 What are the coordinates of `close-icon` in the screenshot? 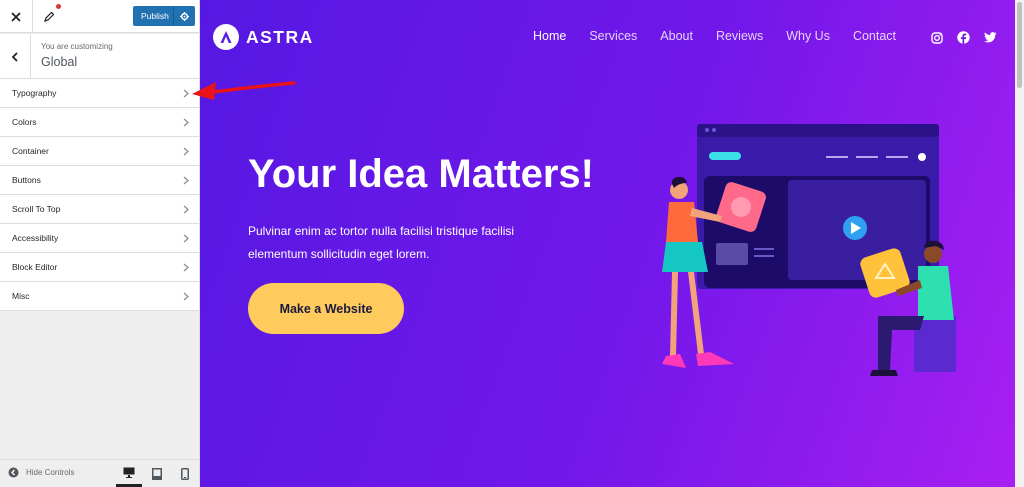 It's located at (16, 16).